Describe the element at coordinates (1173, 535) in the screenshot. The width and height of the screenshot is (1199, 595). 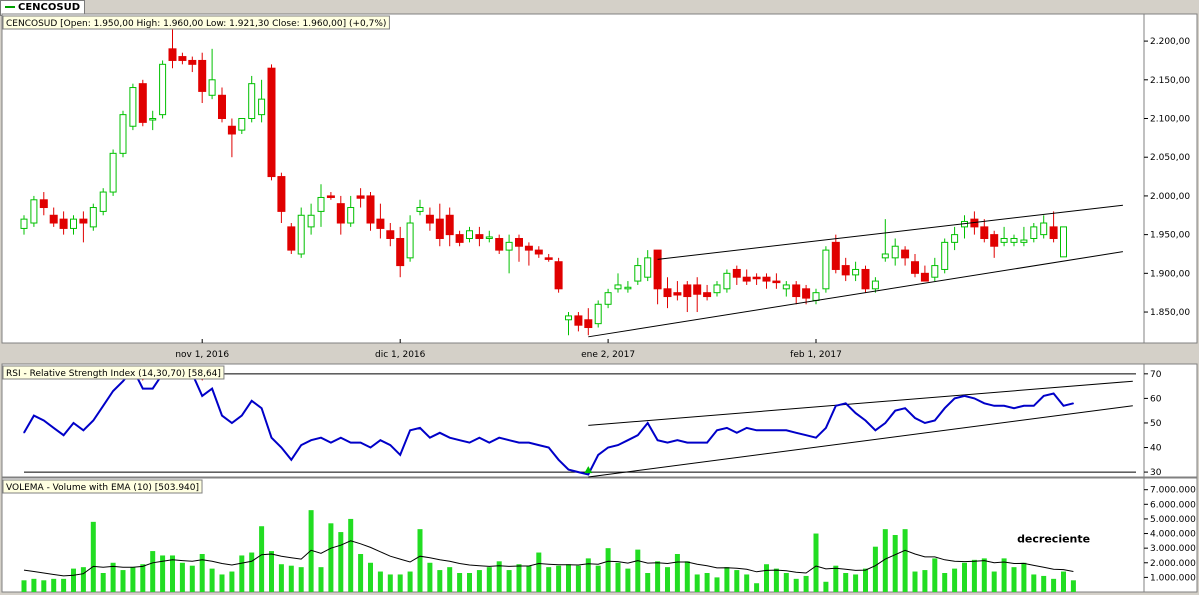
I see `volume-ytick-label: 4.000.000` at that location.